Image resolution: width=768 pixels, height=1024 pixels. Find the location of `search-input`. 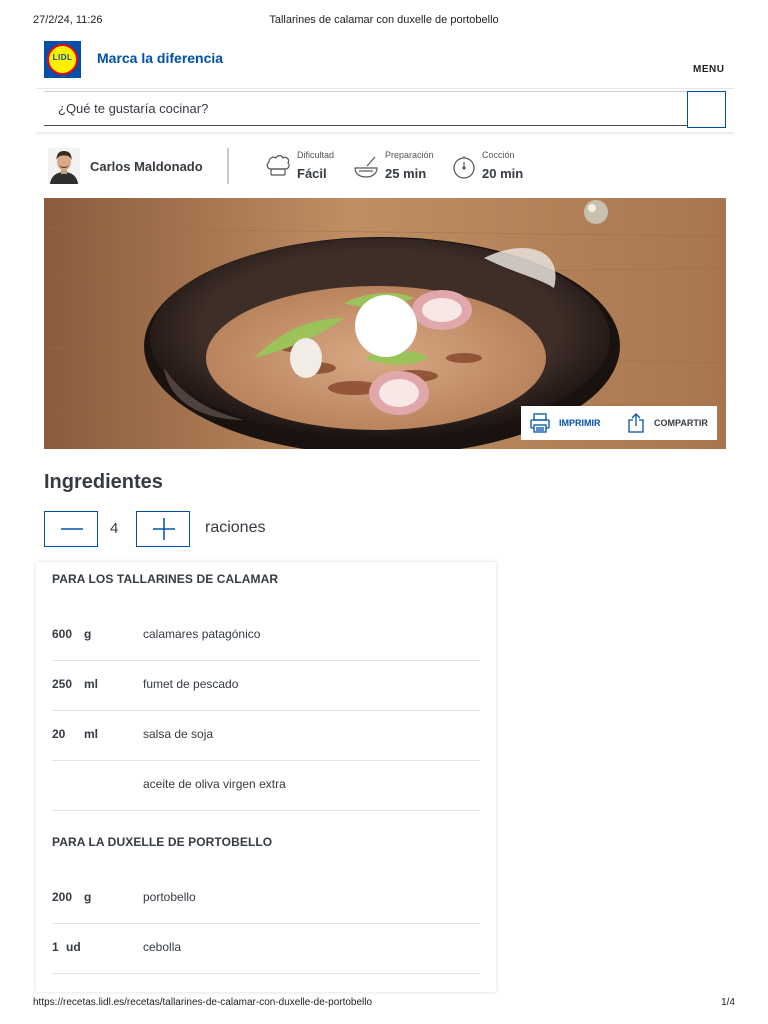

search-input is located at coordinates (365, 108).